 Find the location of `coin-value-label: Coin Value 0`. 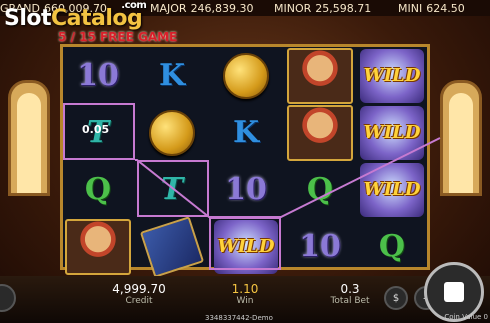

coin-value-label: Coin Value 0 is located at coordinates (466, 317).